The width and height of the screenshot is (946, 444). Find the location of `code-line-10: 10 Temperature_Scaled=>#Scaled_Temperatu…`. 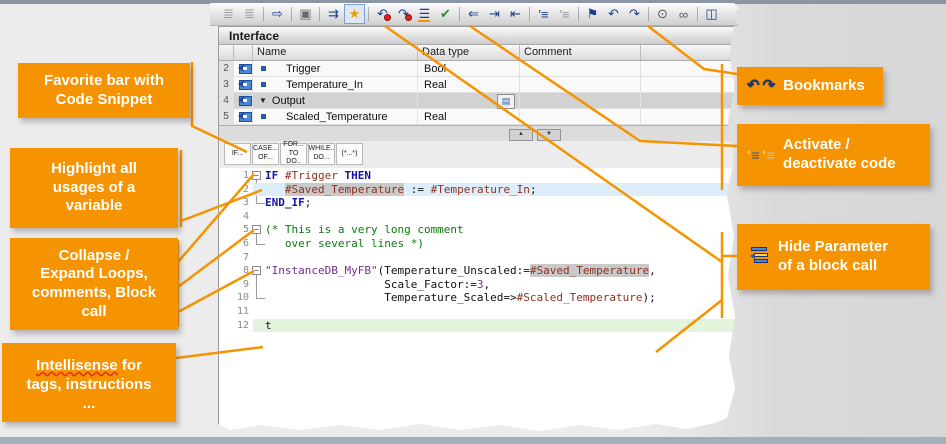

code-line-10: 10 Temperature_Scaled=>#Scaled_Temperatu… is located at coordinates (477, 298).